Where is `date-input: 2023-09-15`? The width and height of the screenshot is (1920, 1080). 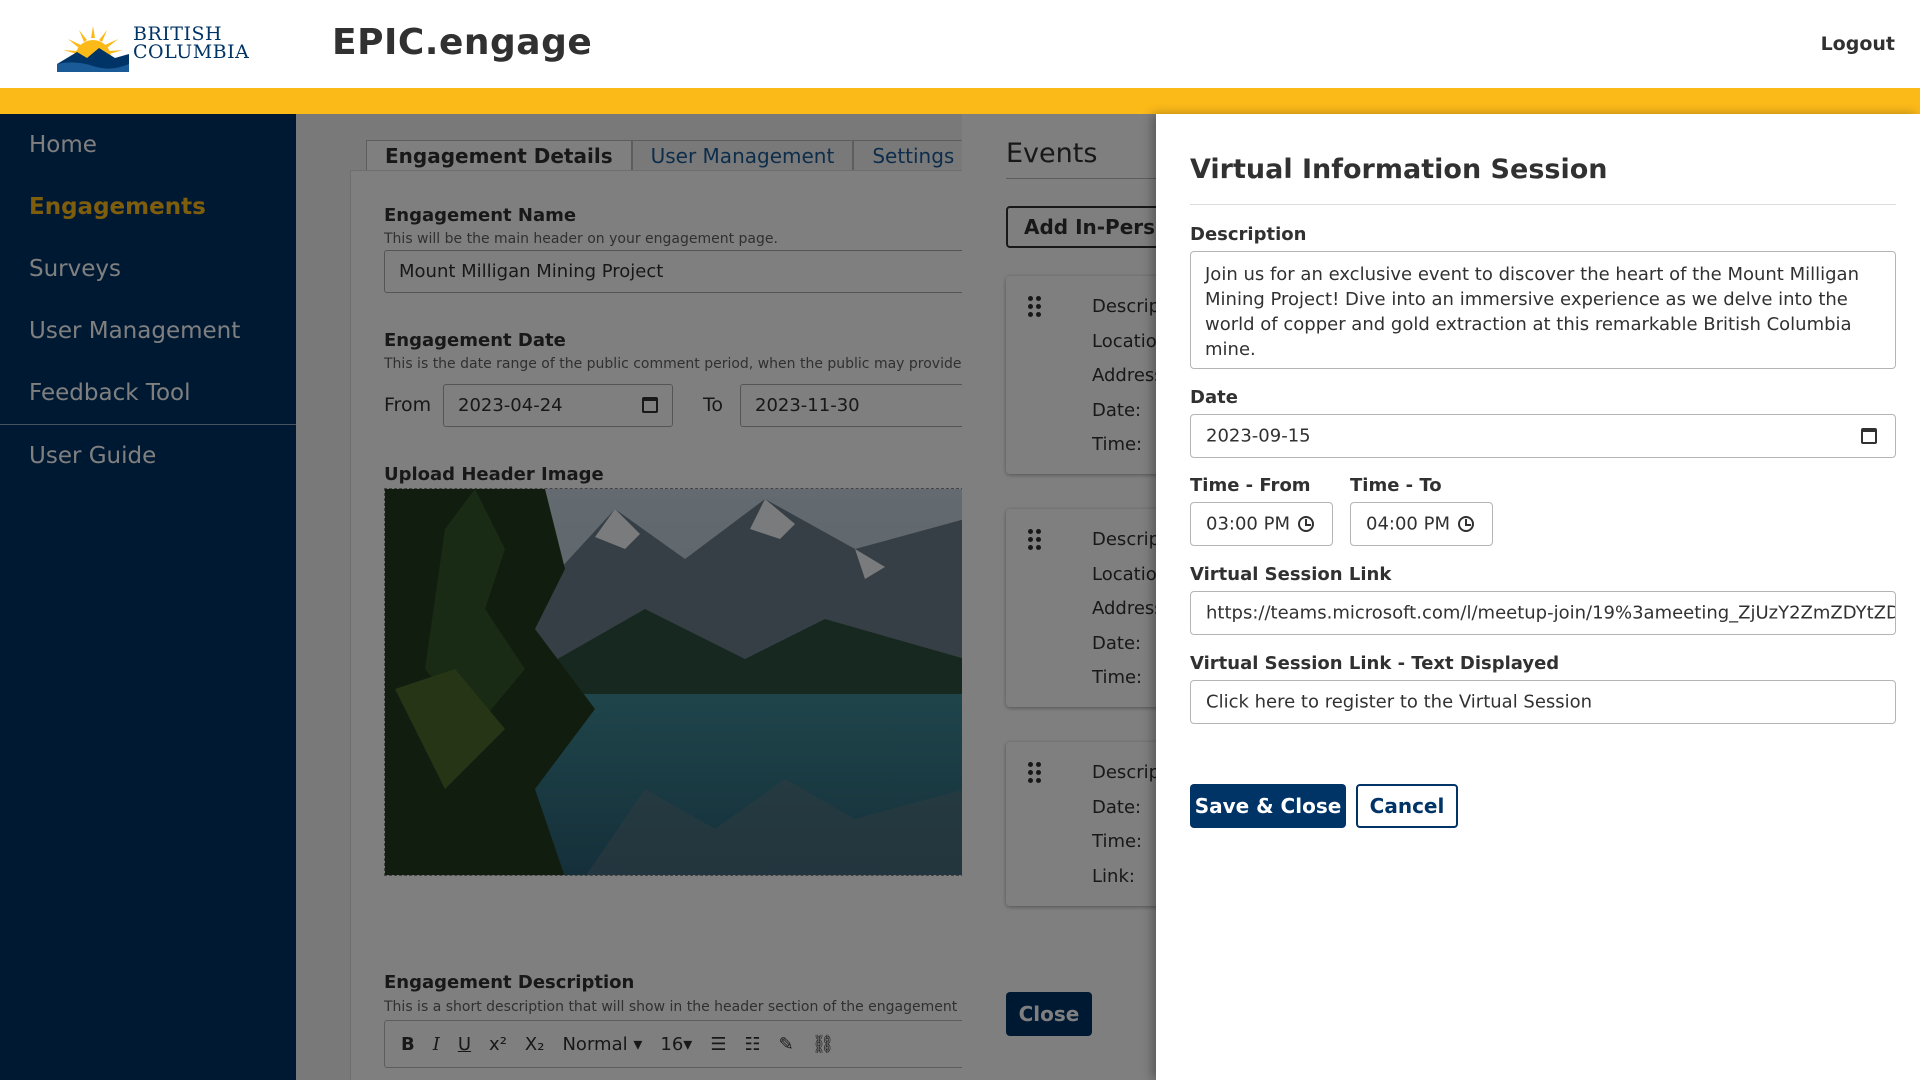
date-input: 2023-09-15 is located at coordinates (1543, 436).